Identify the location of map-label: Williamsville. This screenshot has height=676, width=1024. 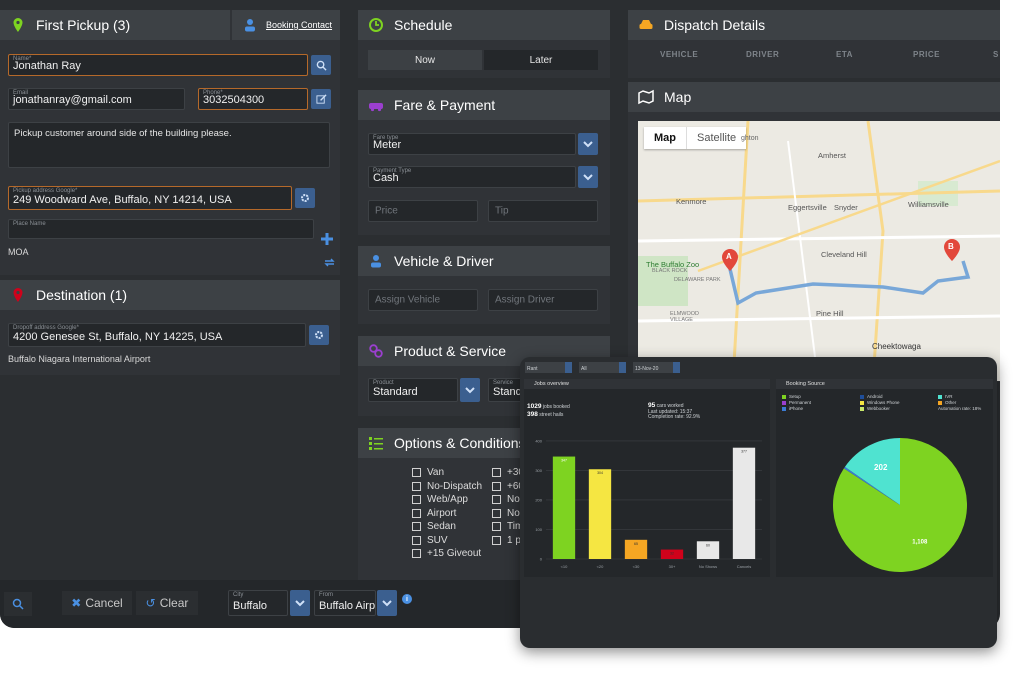
(928, 204).